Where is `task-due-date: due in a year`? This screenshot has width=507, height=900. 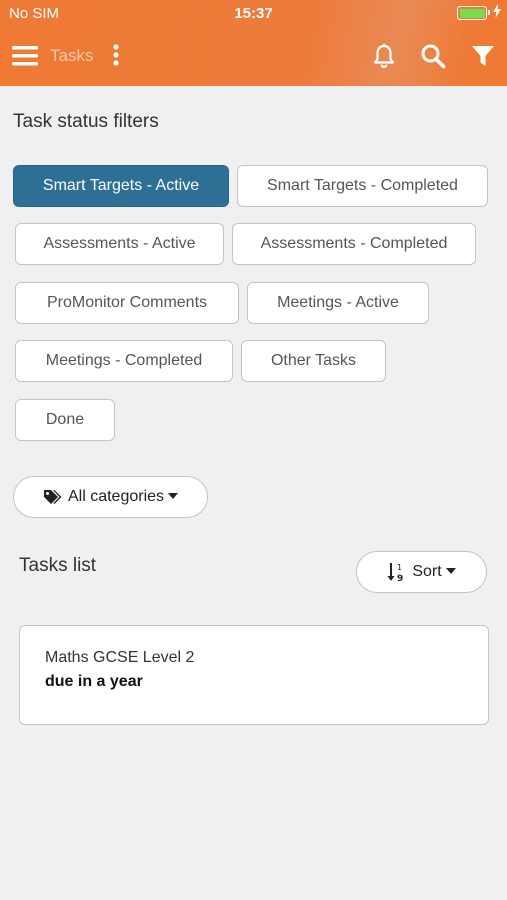 task-due-date: due in a year is located at coordinates (94, 681).